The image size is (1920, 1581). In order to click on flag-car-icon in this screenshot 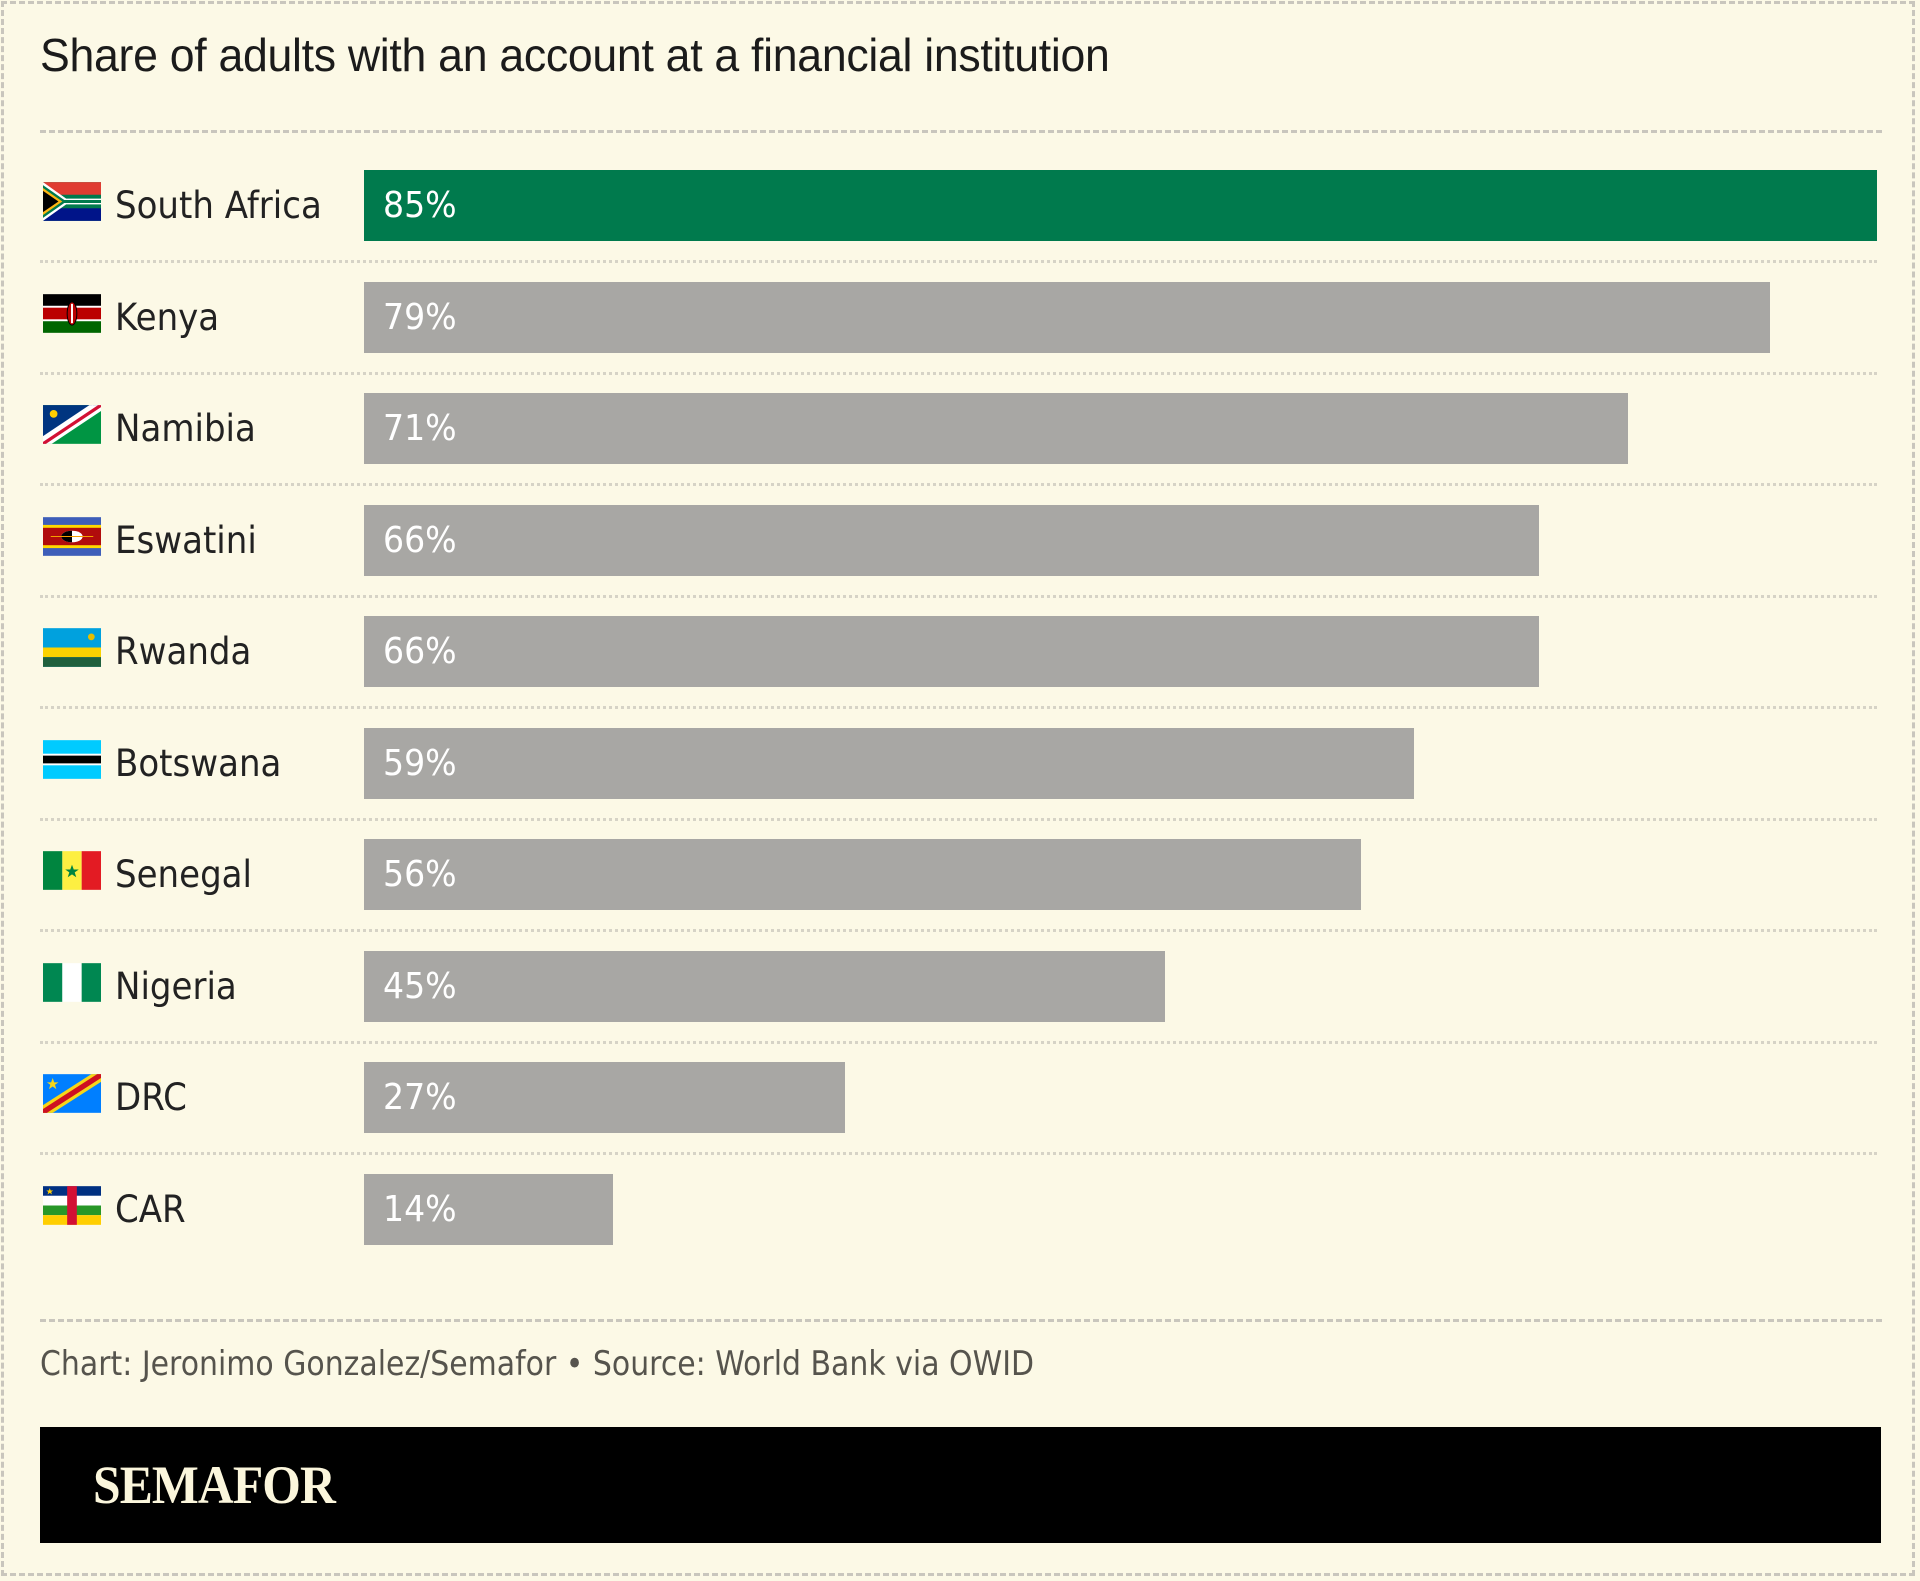, I will do `click(72, 1205)`.